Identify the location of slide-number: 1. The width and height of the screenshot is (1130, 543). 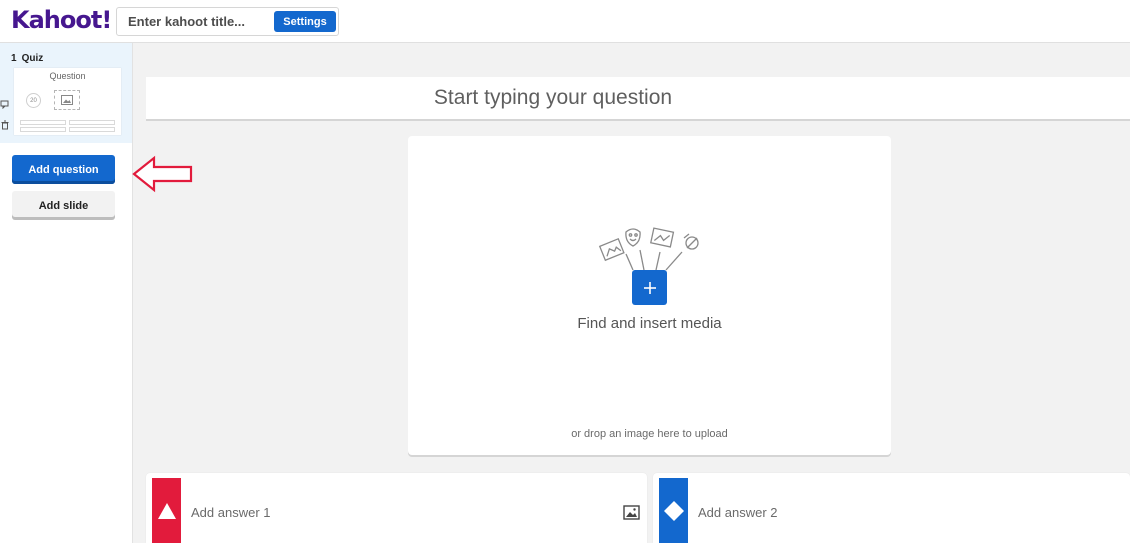
(14, 58).